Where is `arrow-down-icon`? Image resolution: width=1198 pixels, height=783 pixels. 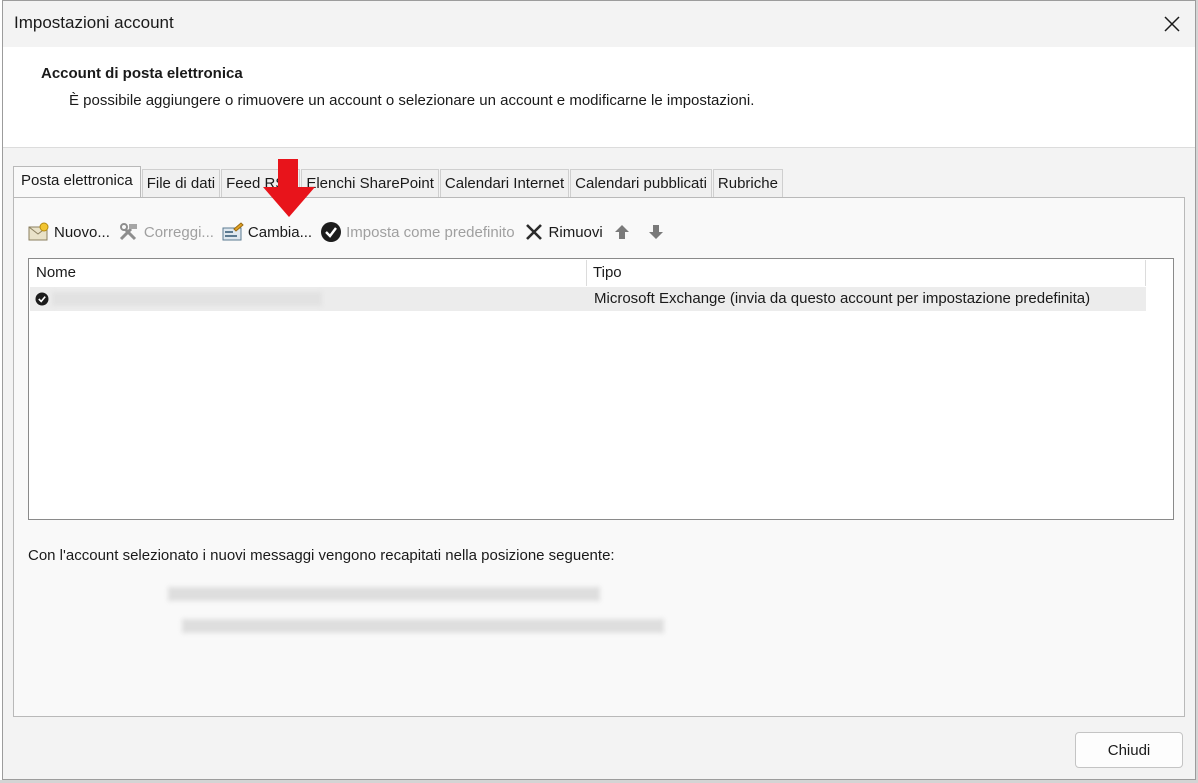
arrow-down-icon is located at coordinates (656, 232).